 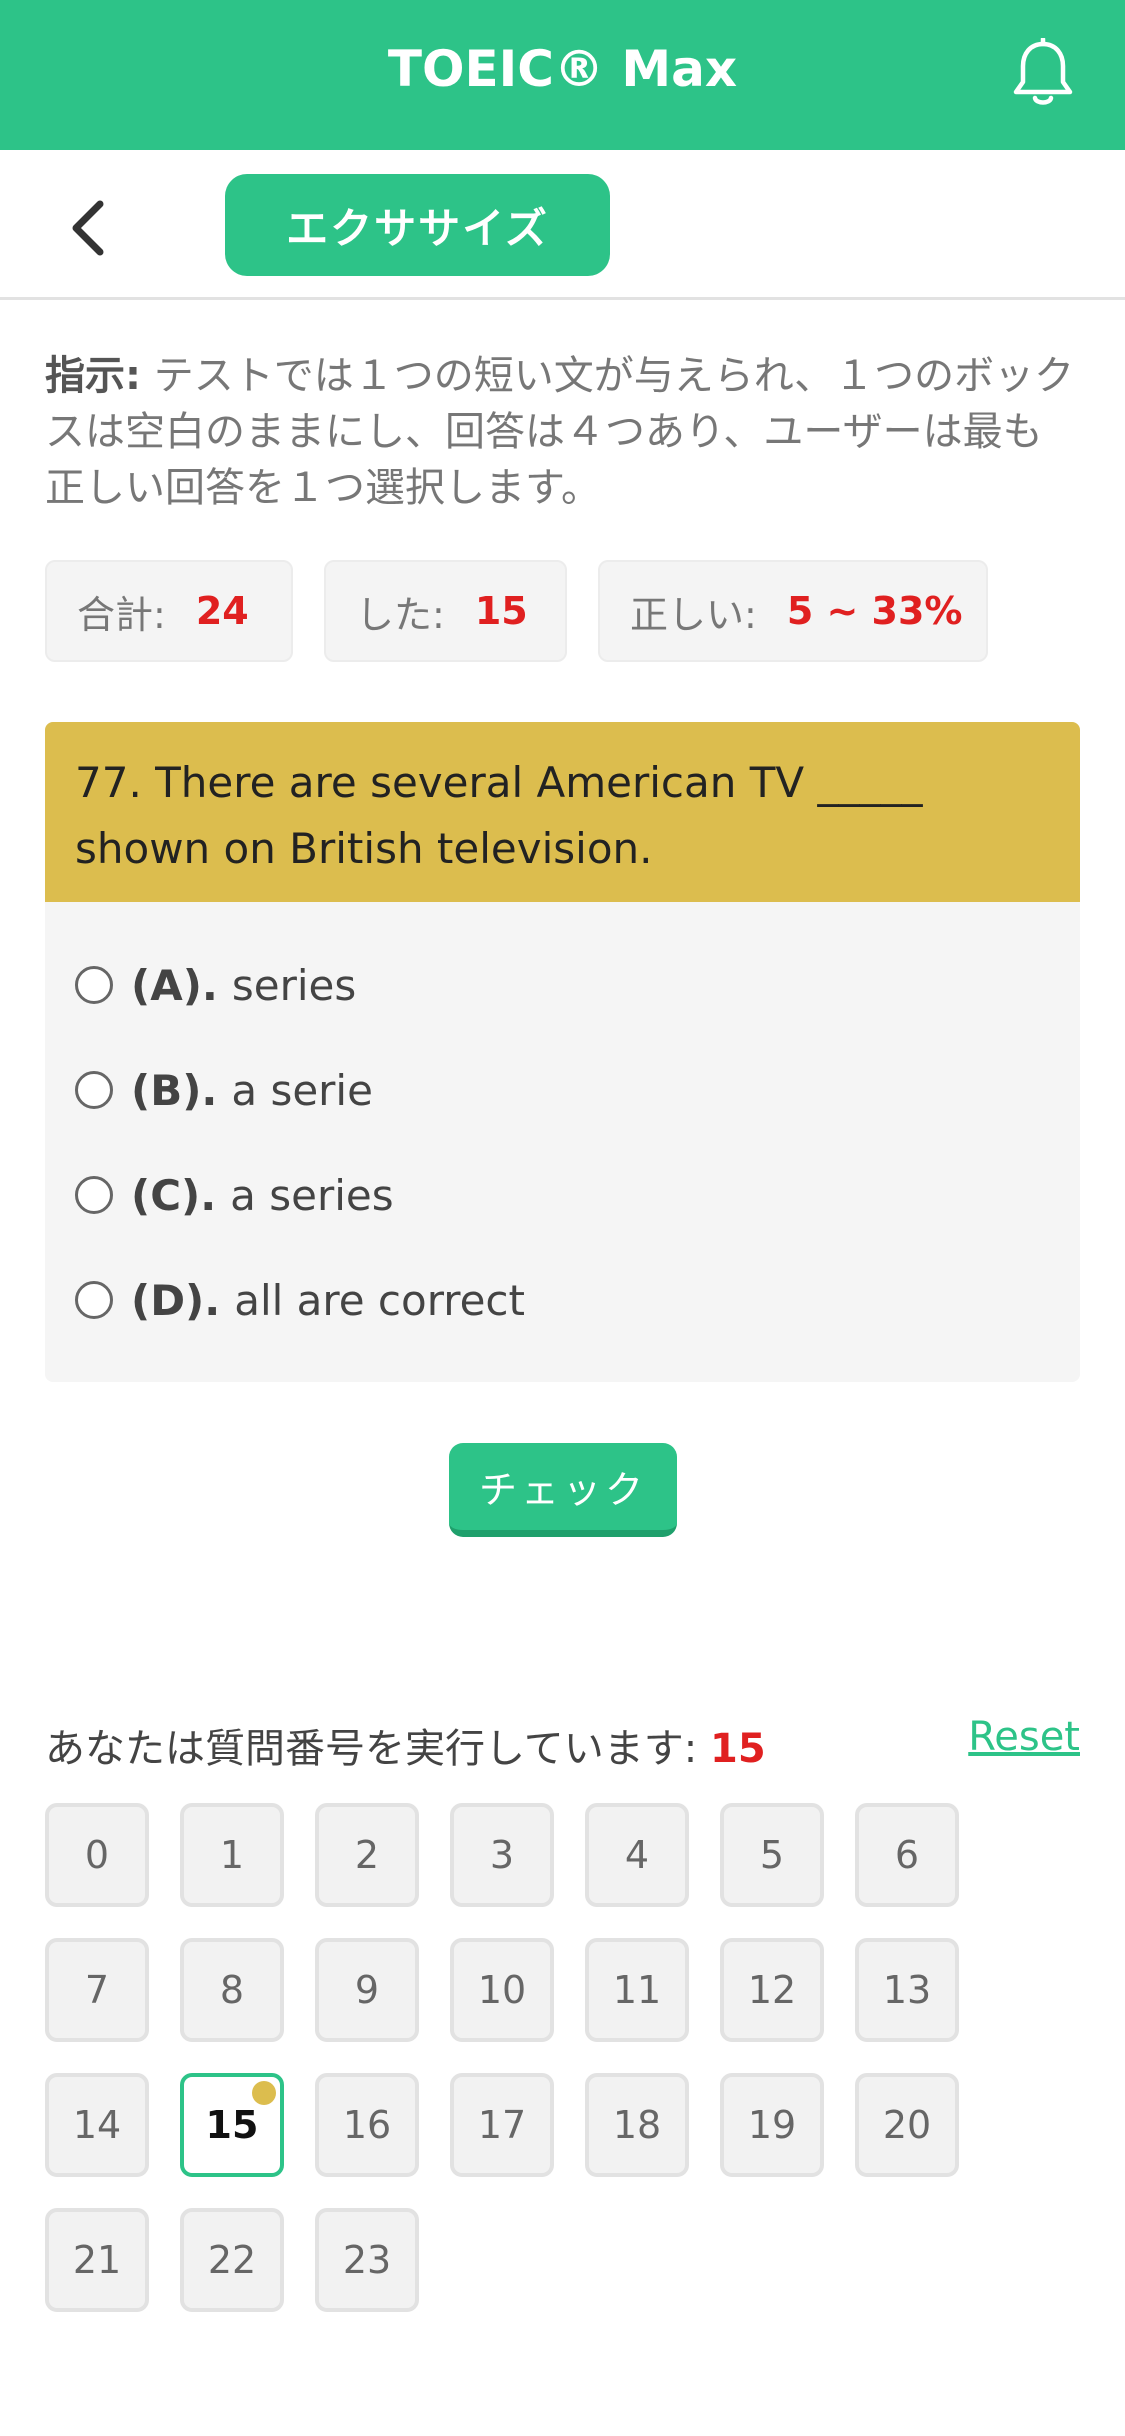 What do you see at coordinates (907, 1990) in the screenshot?
I see `question-number-button: 13` at bounding box center [907, 1990].